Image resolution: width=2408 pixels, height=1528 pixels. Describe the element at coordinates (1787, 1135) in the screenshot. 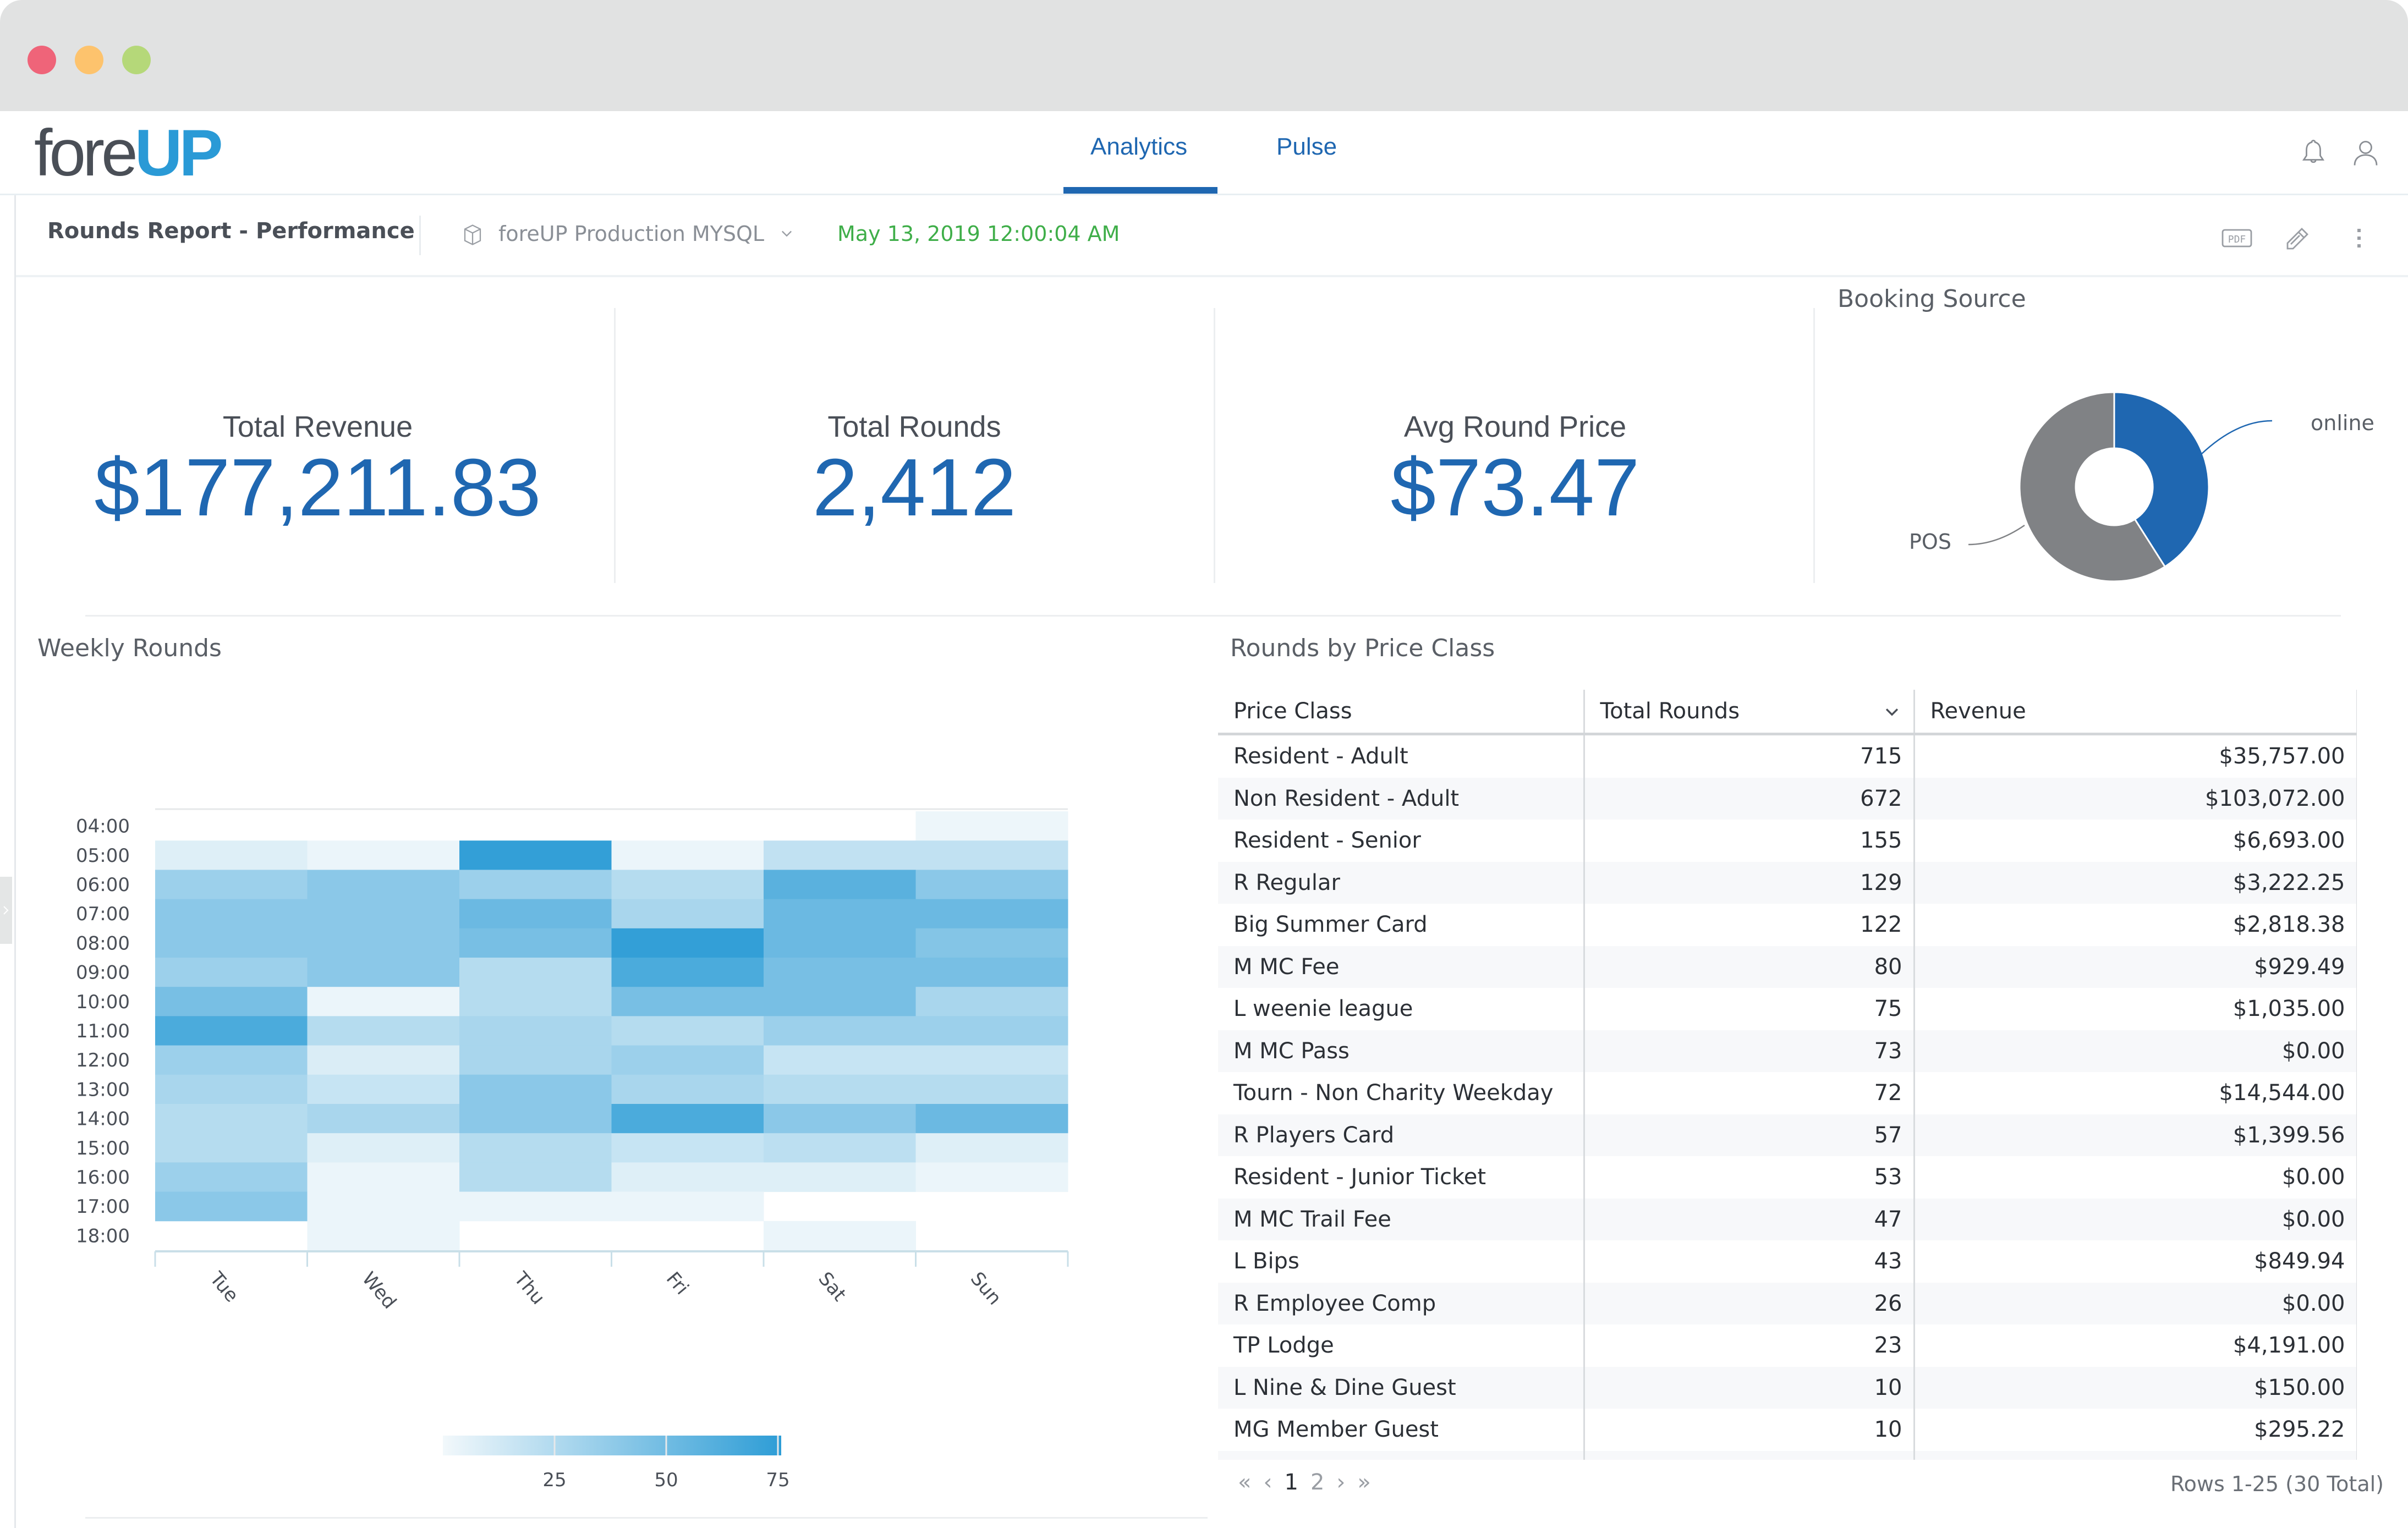

I see `table-row: R Players Card 57 $1,399.56` at that location.